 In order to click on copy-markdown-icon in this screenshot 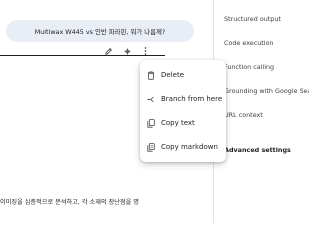, I will do `click(150, 147)`.